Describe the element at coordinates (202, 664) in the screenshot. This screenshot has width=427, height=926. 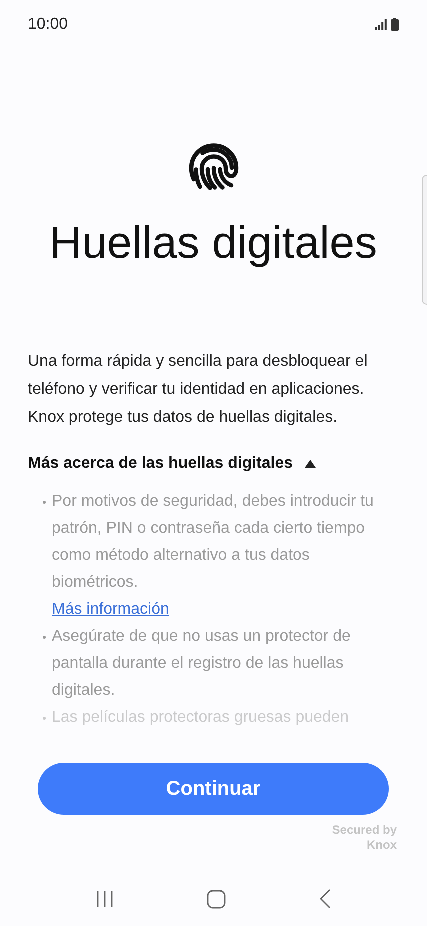
I see `bullet-text: Asegúrate de que no usas un protector de pantalla durante el registro de las huellas digitales.` at that location.